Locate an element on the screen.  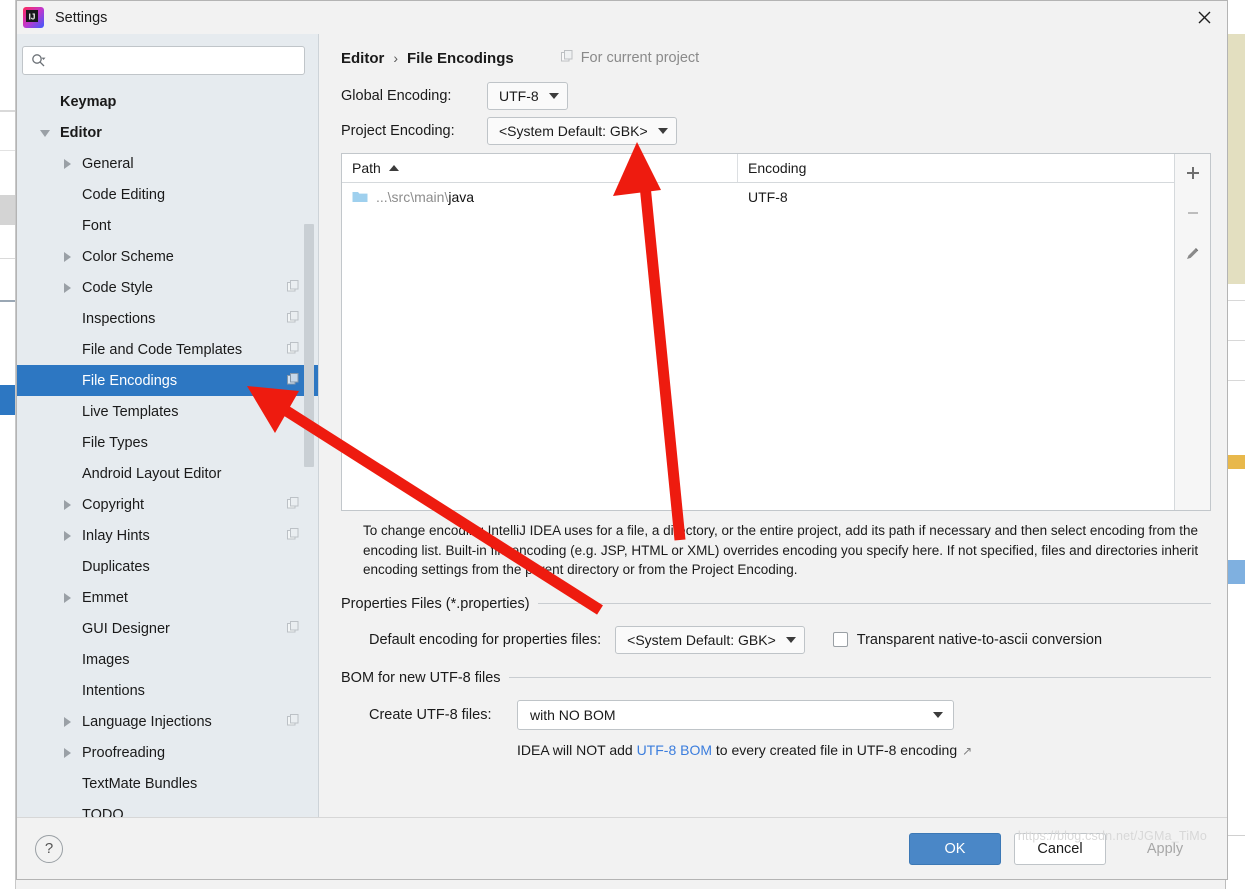
cancel-button: Cancel is located at coordinates (1060, 848).